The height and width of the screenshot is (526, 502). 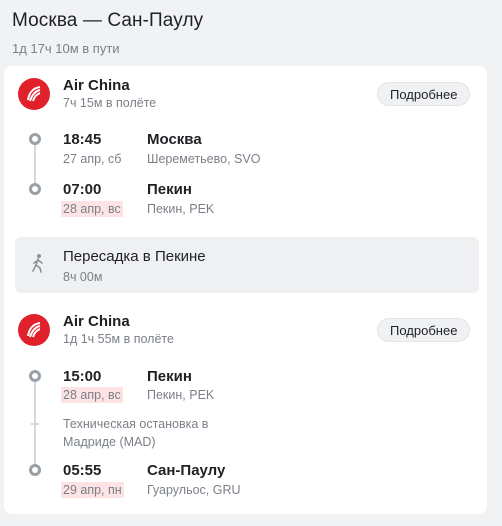 What do you see at coordinates (82, 376) in the screenshot?
I see `departure-time: 15:00` at bounding box center [82, 376].